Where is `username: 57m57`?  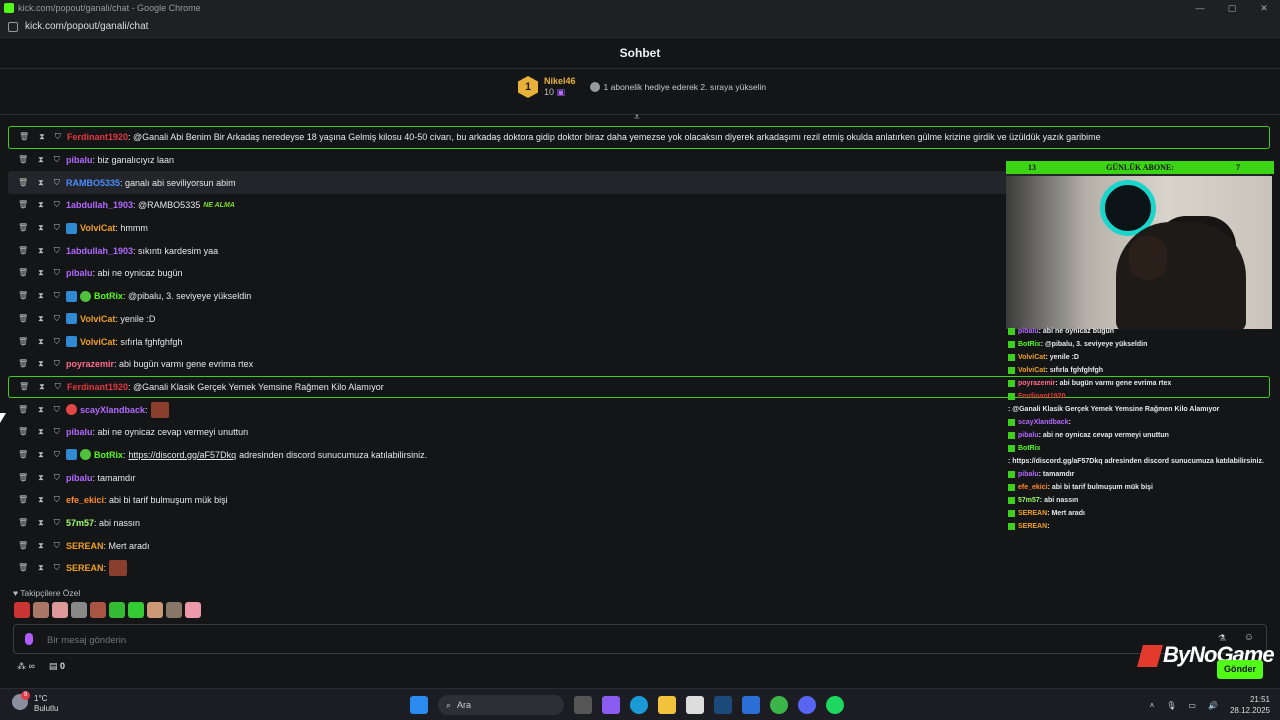
username: 57m57 is located at coordinates (80, 523).